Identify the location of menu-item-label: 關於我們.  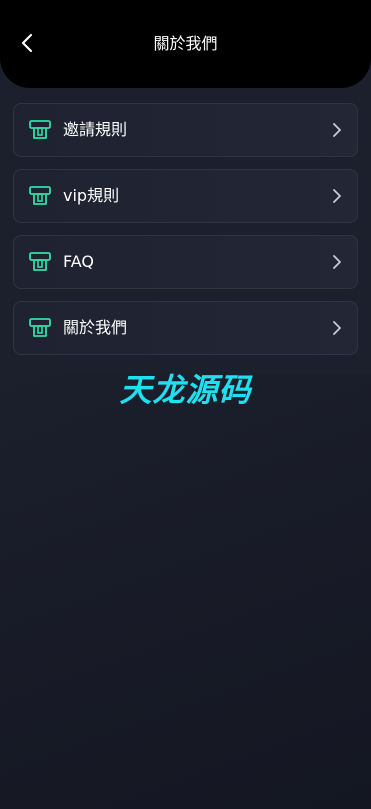
(95, 327).